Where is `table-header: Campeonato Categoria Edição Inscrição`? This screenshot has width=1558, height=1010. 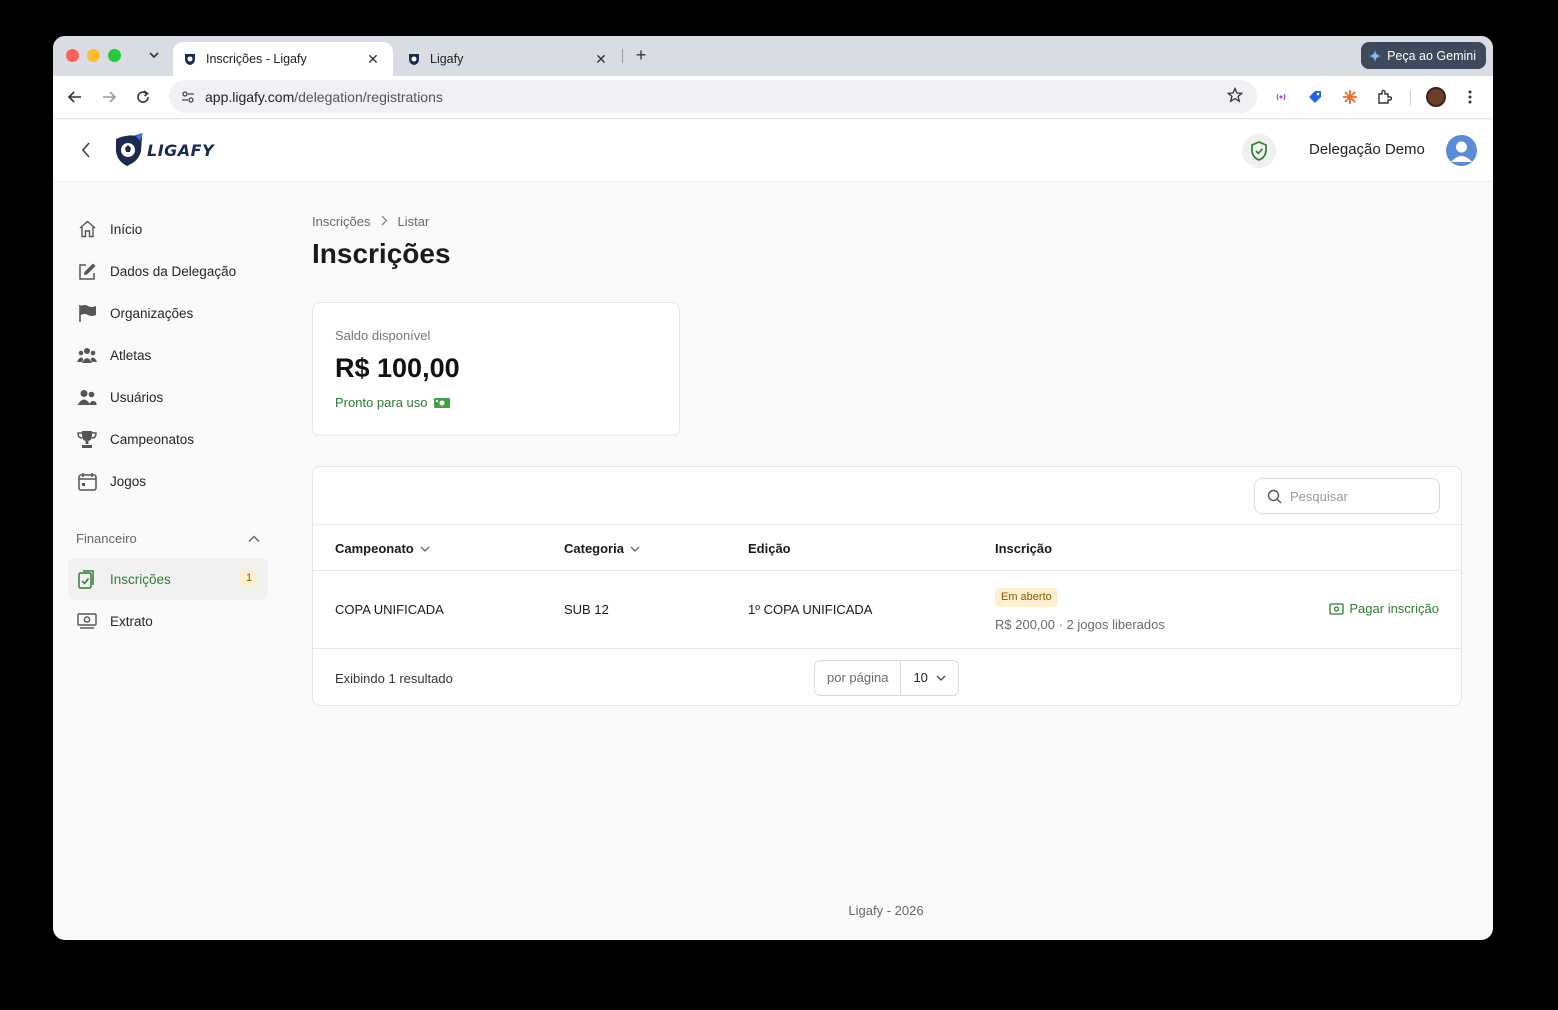
table-header: Campeonato Categoria Edição Inscrição is located at coordinates (887, 547).